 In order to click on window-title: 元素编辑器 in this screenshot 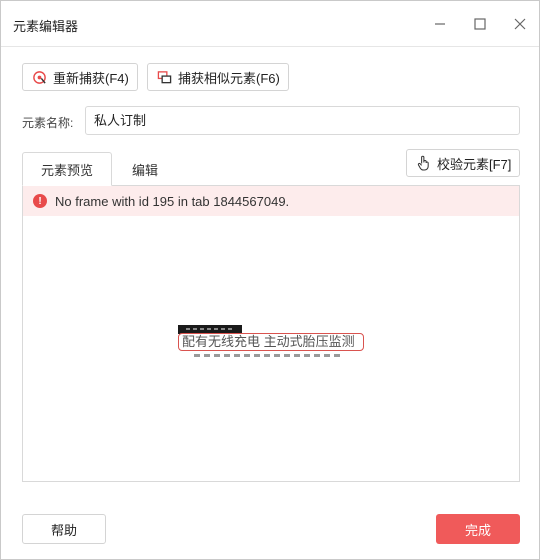, I will do `click(46, 26)`.